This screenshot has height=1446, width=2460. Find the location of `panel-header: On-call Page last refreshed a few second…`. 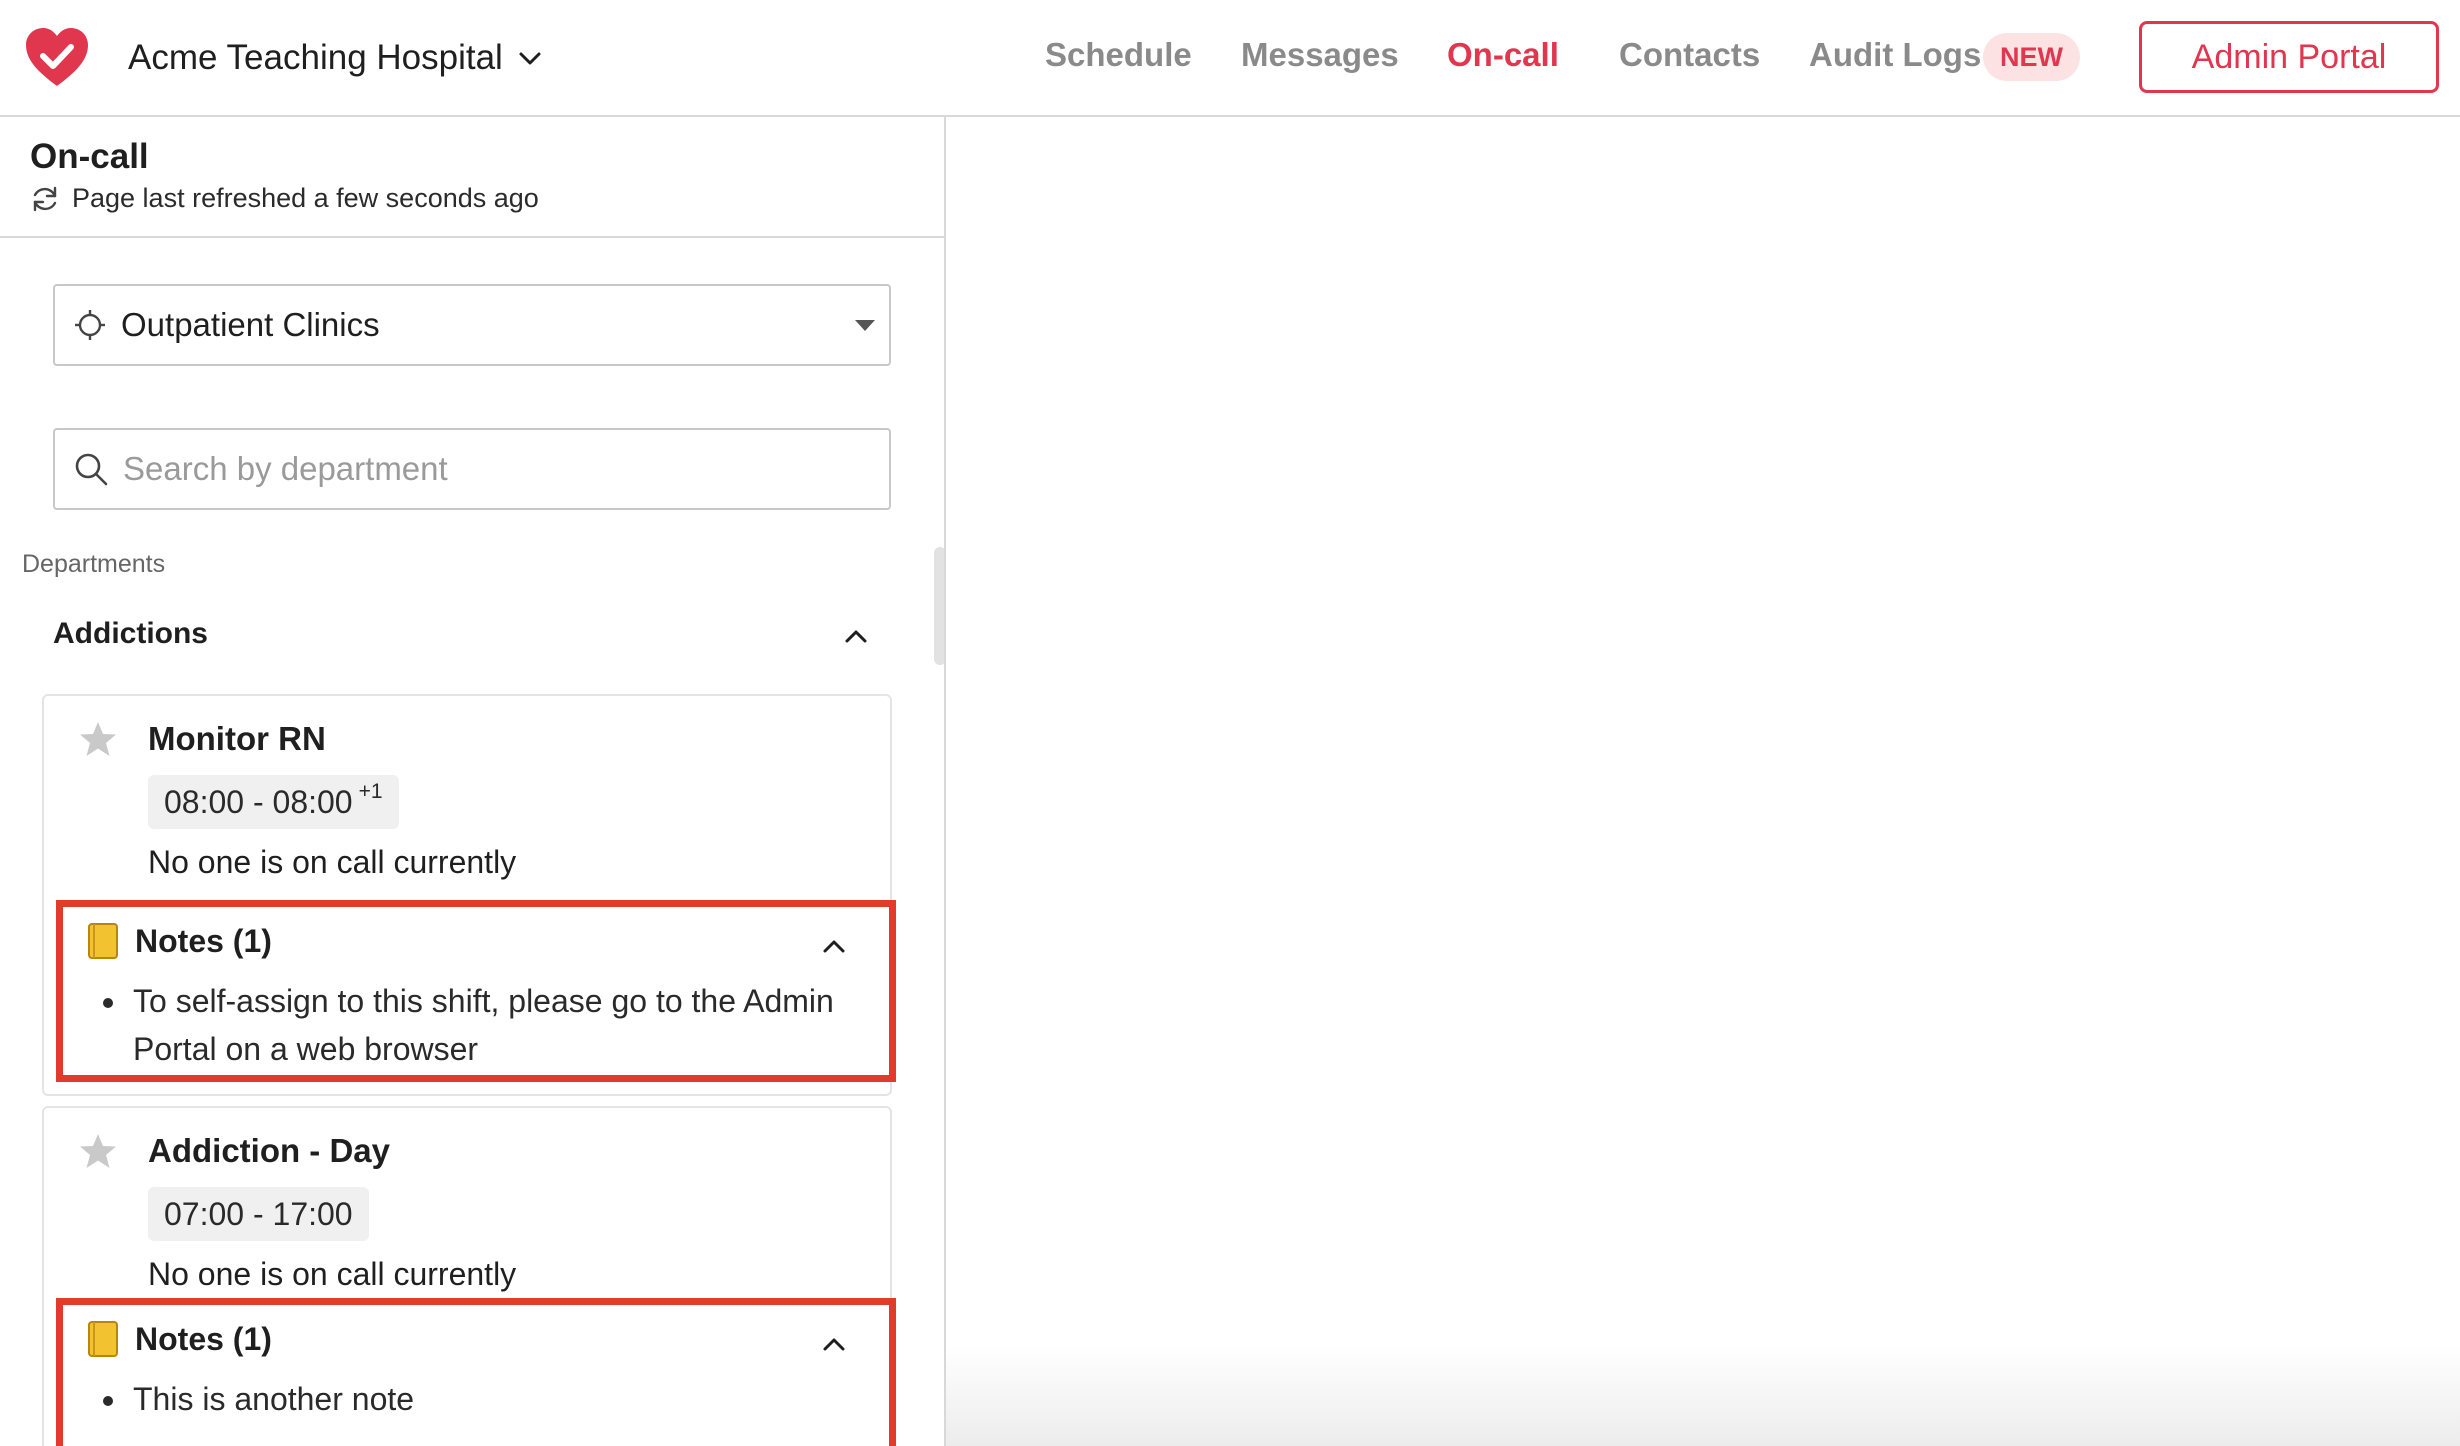

panel-header: On-call Page last refreshed a few second… is located at coordinates (472, 177).